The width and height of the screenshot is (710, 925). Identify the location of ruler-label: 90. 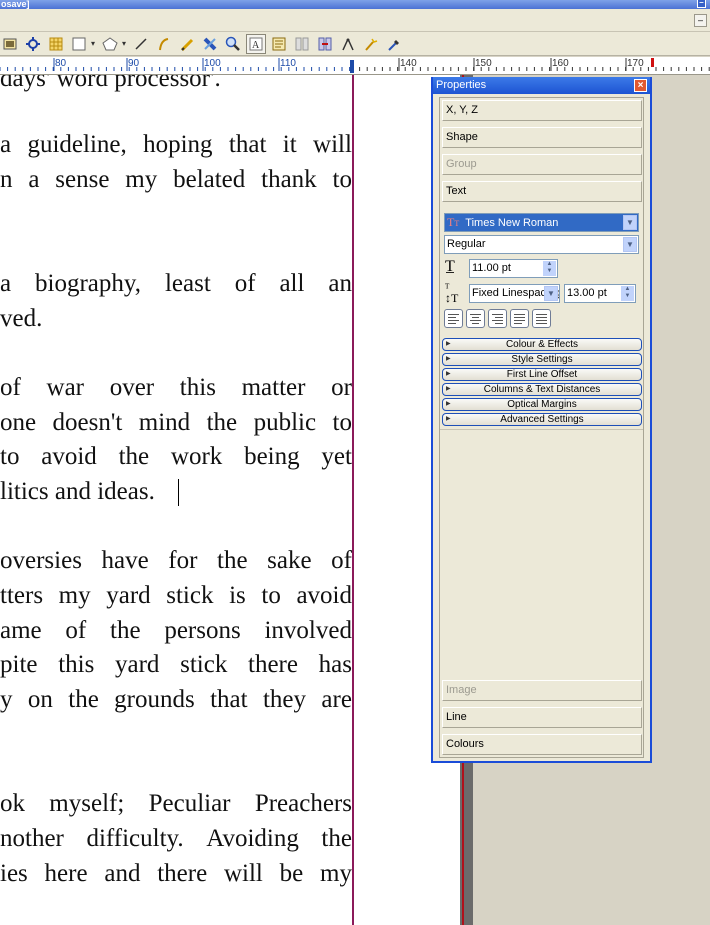
(134, 63).